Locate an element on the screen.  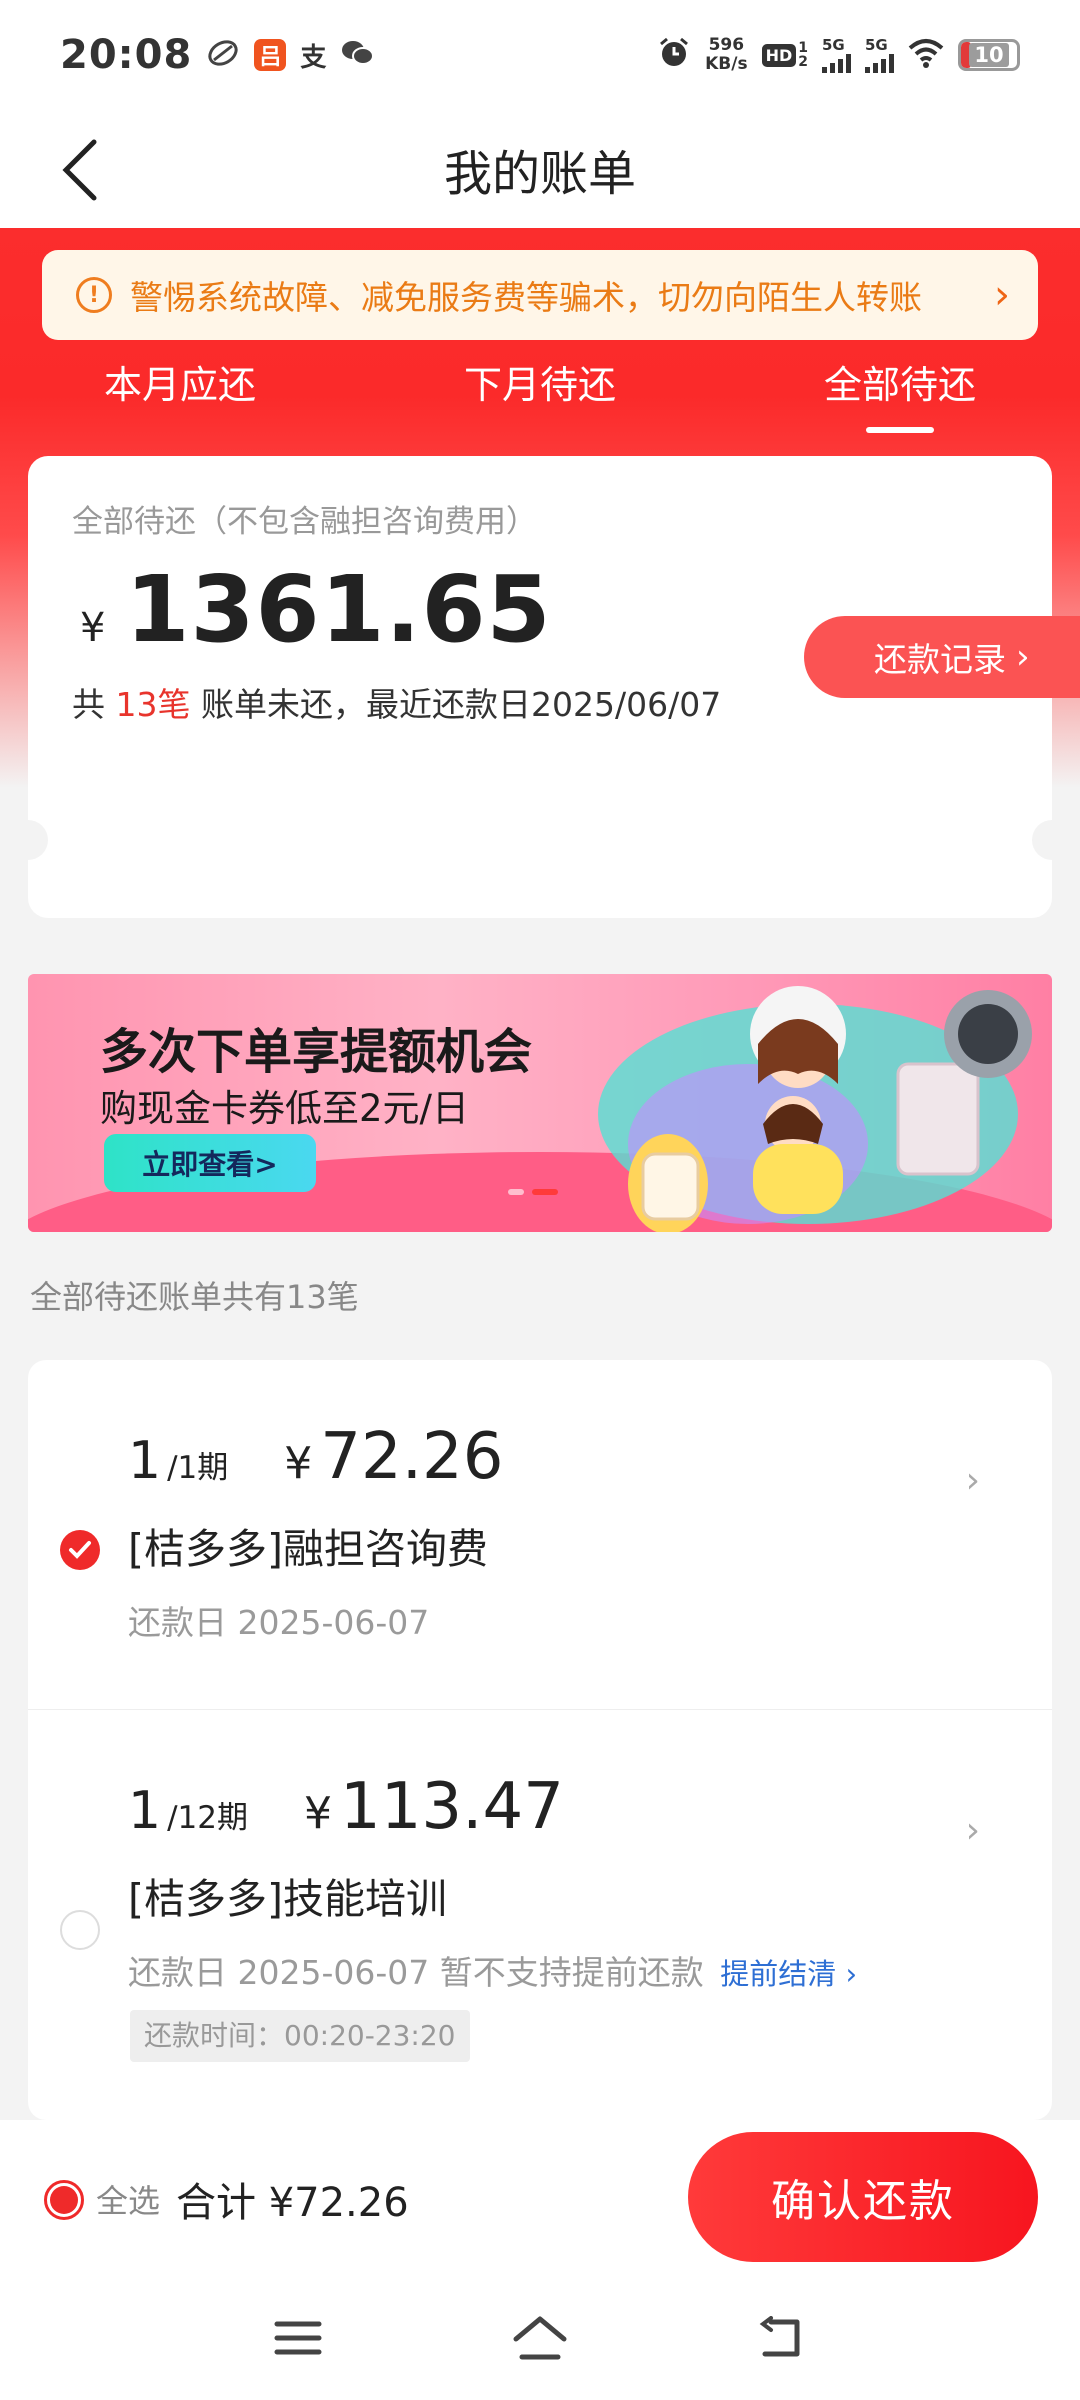
summary-amount: ¥ 1361.65 is located at coordinates (315, 609).